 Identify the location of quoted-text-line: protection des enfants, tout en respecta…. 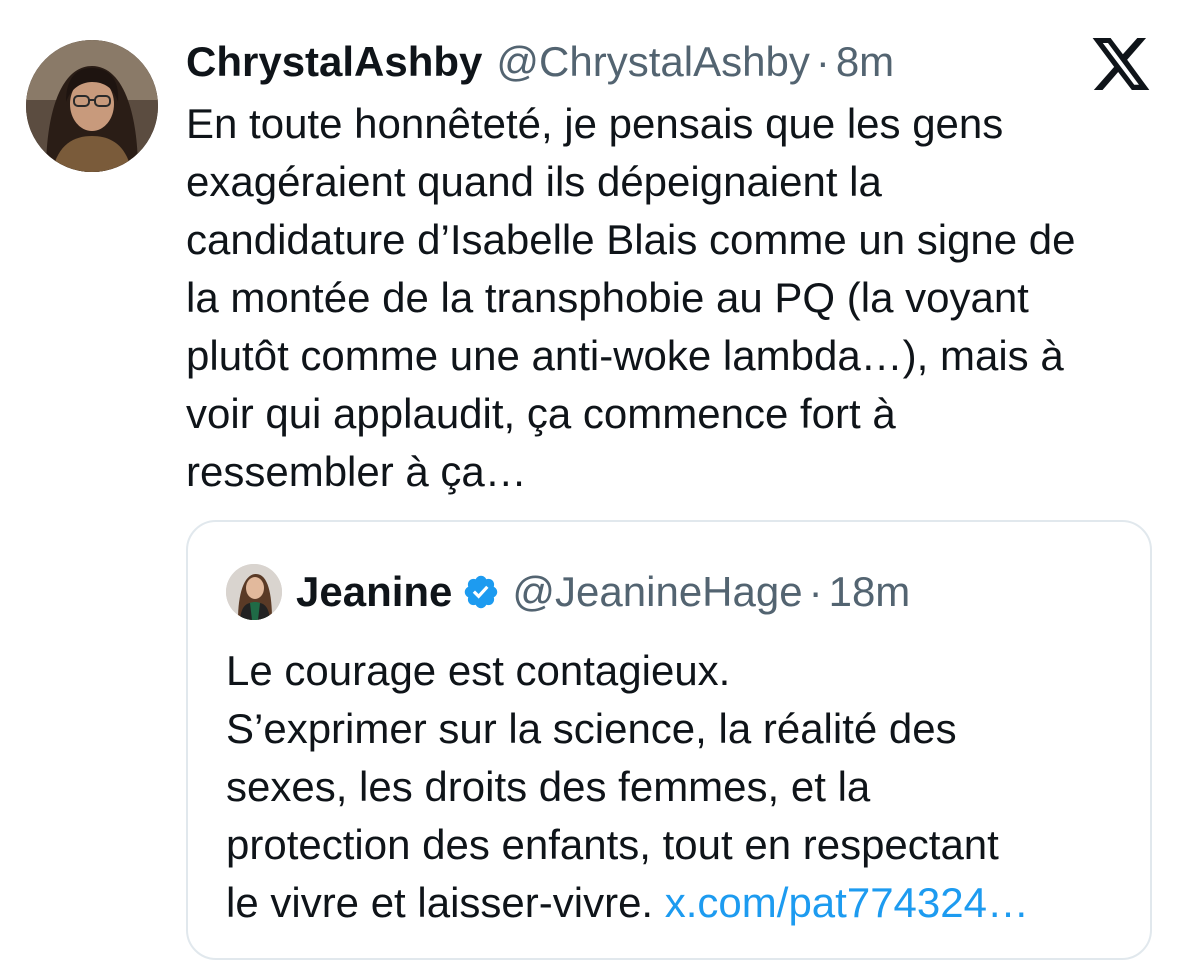
(612, 844).